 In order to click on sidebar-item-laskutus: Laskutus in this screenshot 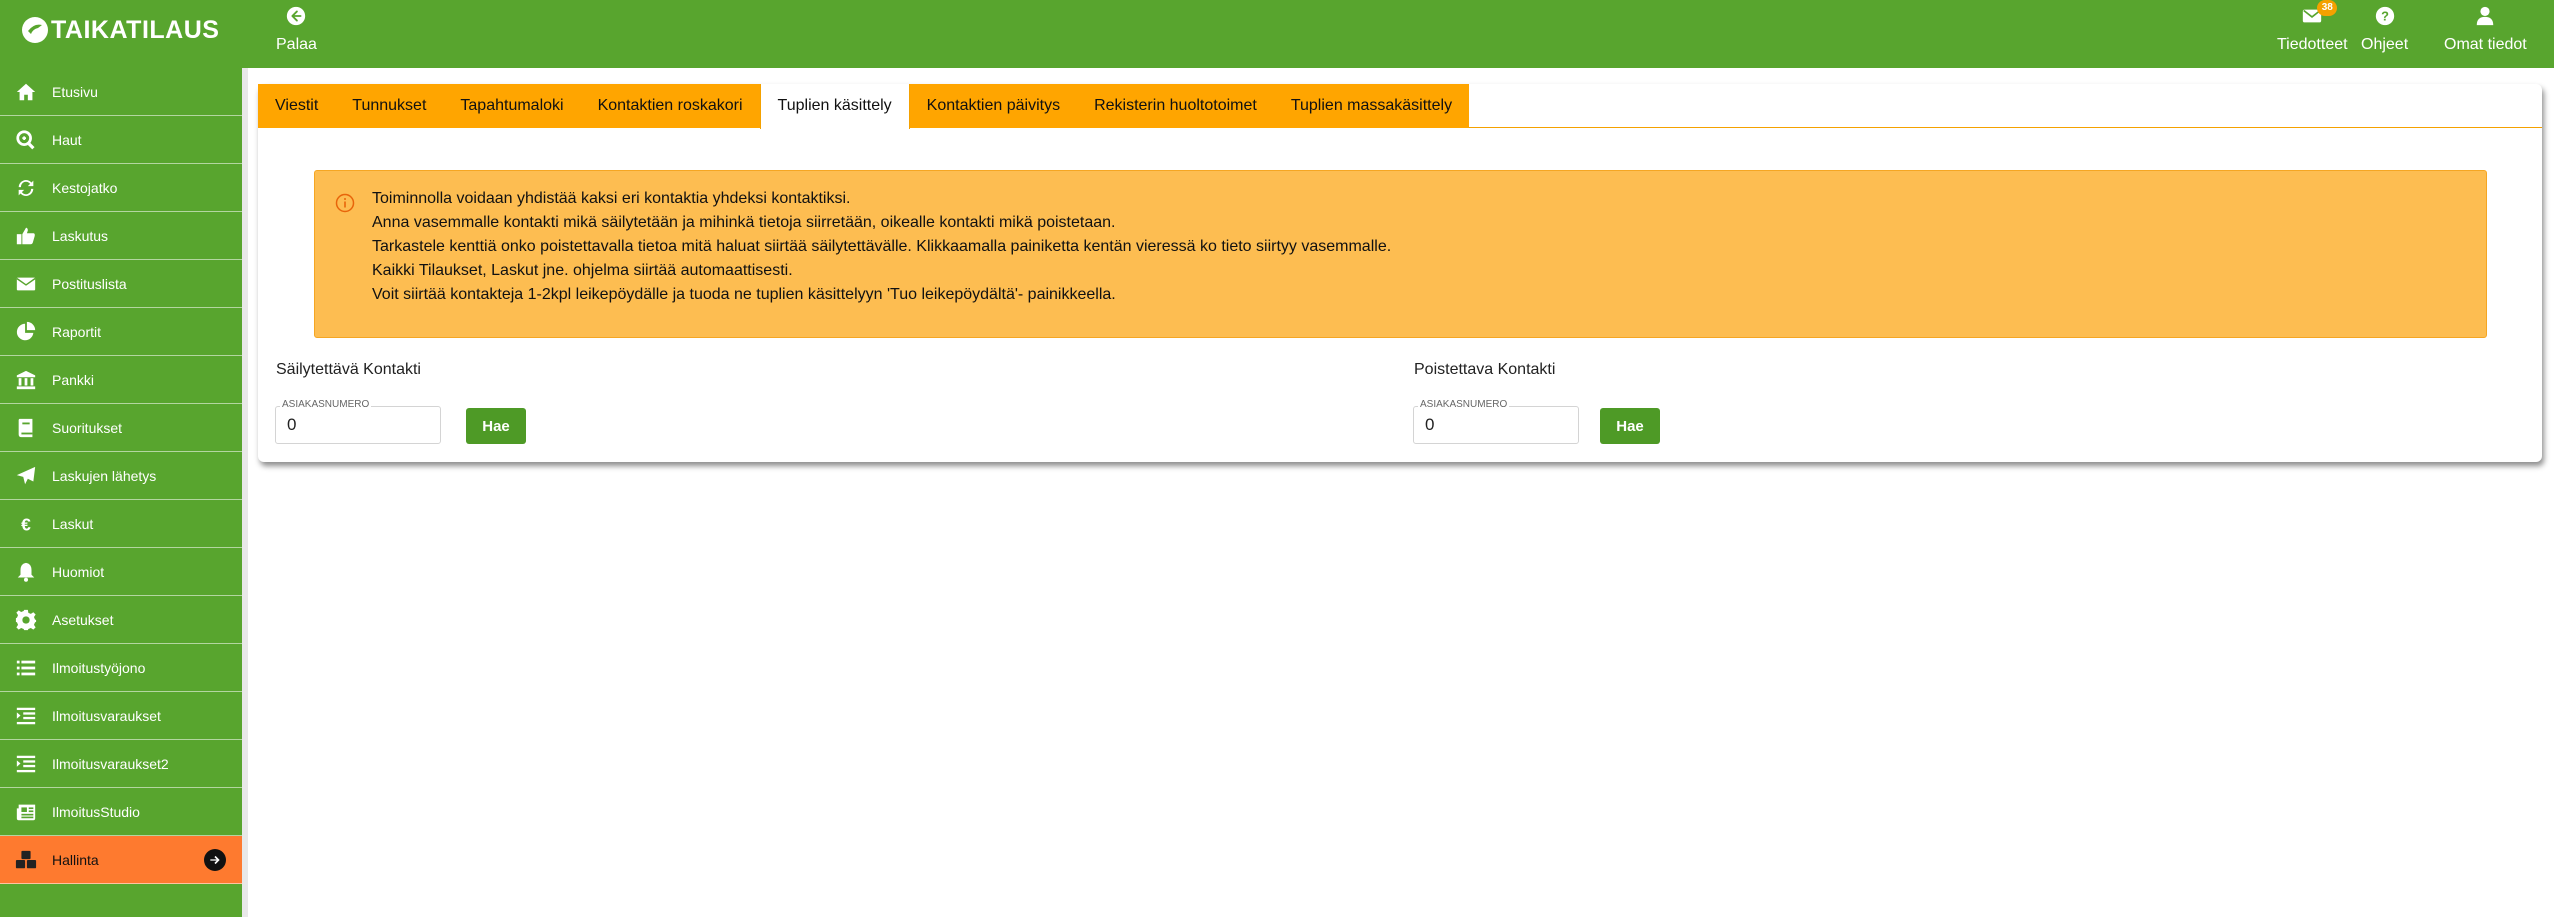, I will do `click(121, 236)`.